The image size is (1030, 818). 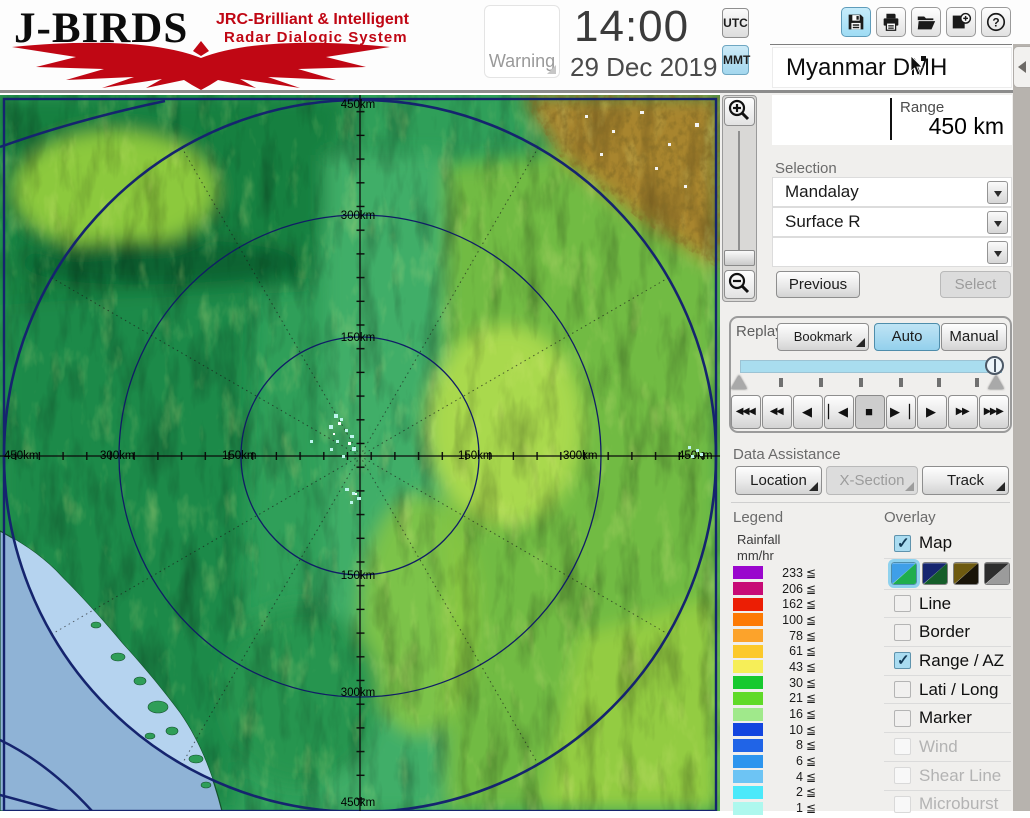 I want to click on legend-row: 2≦, so click(x=779, y=793).